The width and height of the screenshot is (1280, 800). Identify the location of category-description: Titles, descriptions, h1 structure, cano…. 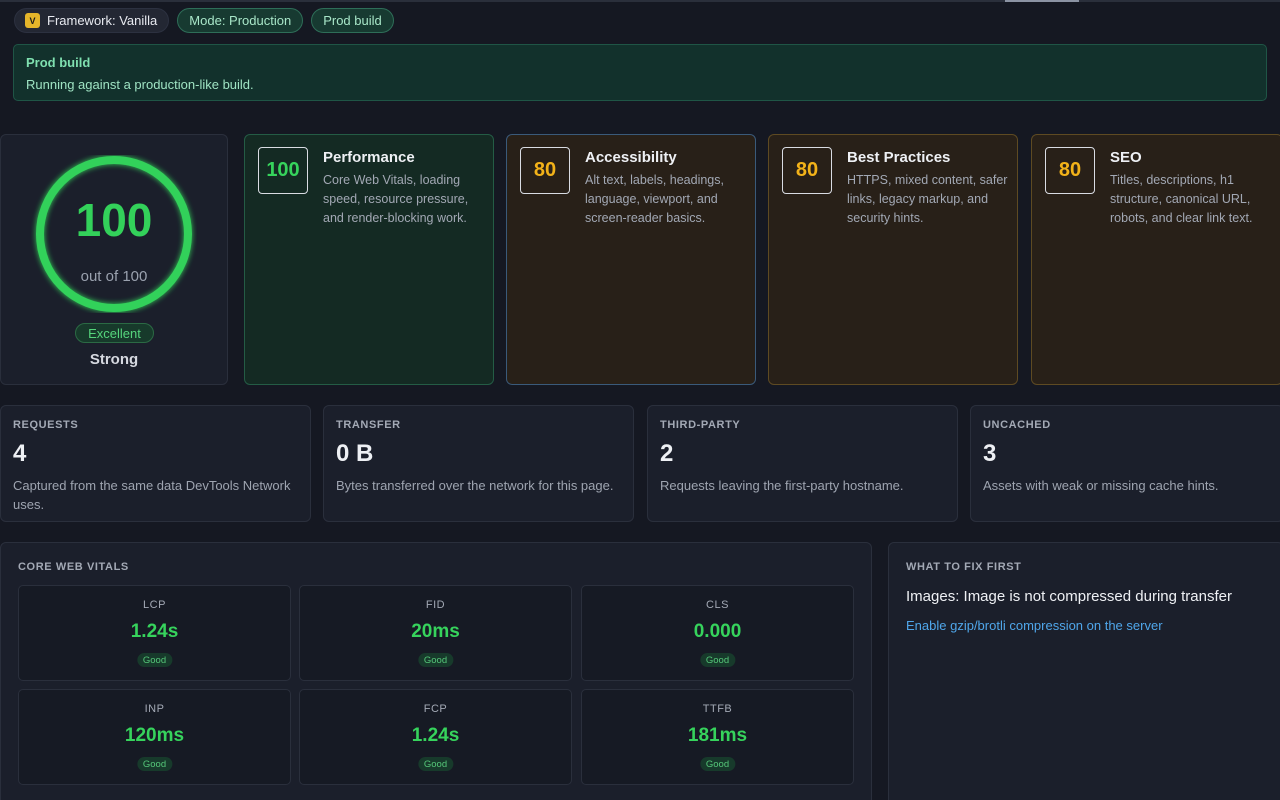
(1181, 199).